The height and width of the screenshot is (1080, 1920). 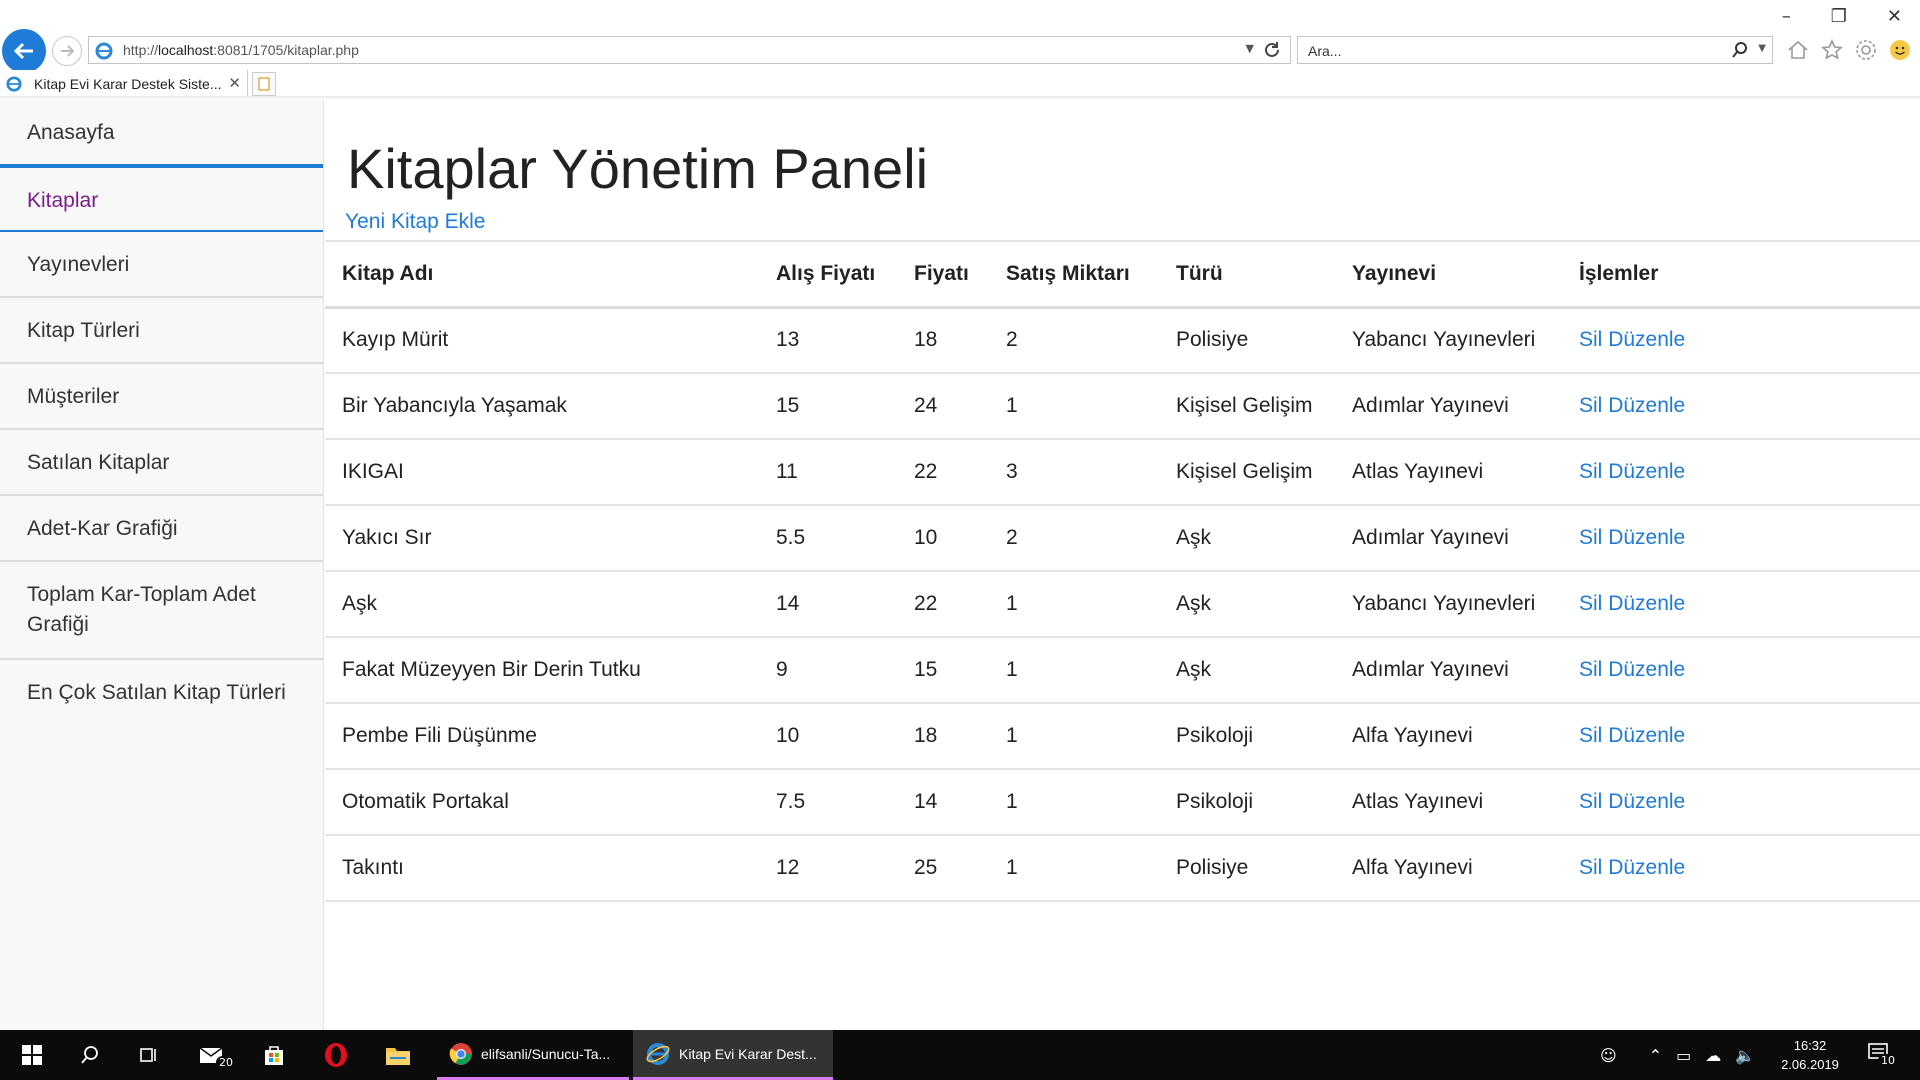 What do you see at coordinates (1448, 604) in the screenshot?
I see `col-yayinevi-cell: Yabancı Yayınevleri` at bounding box center [1448, 604].